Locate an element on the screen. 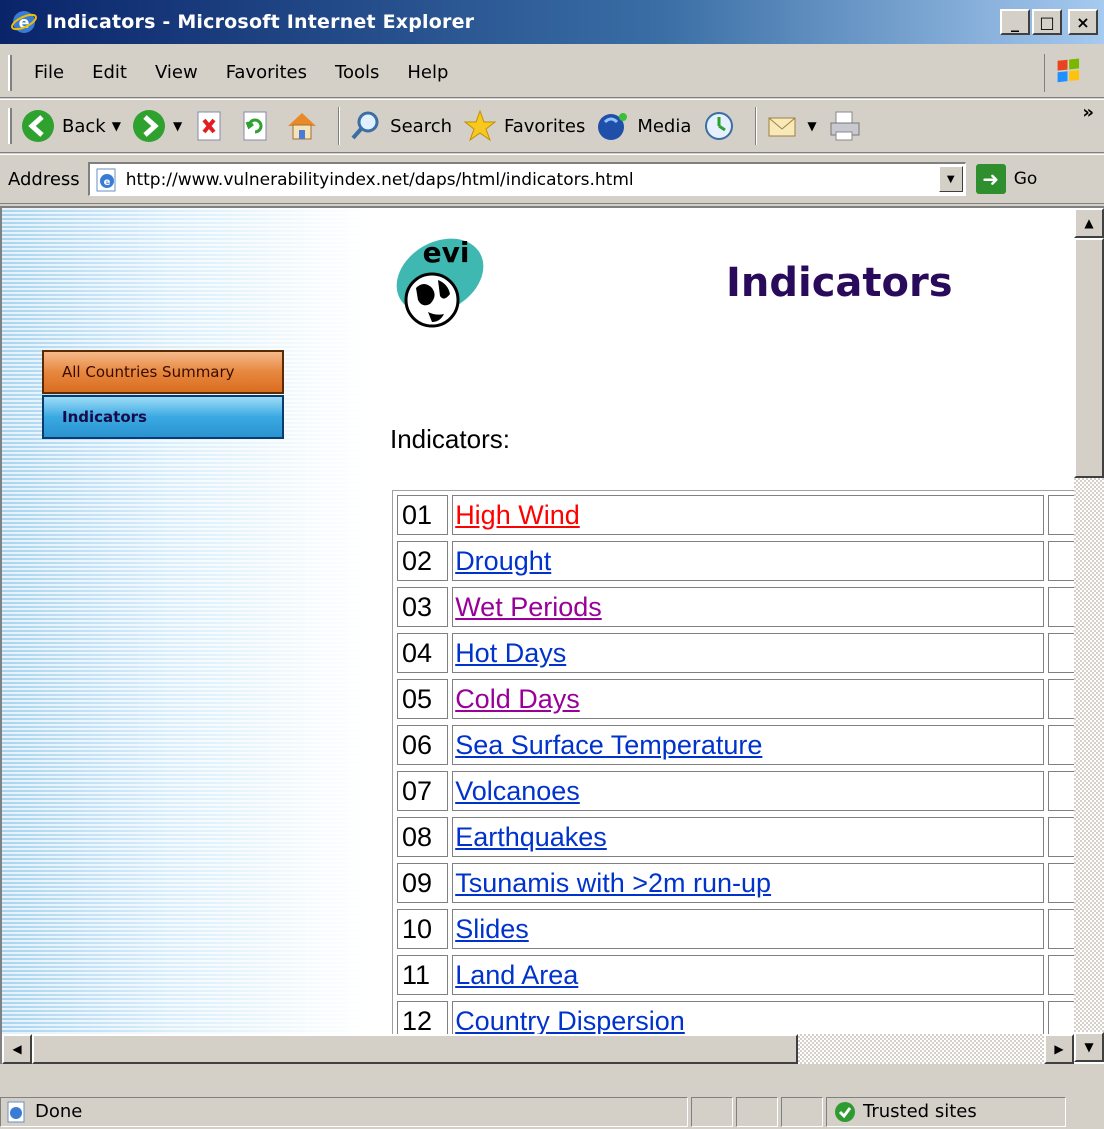  menu-view: View is located at coordinates (176, 72).